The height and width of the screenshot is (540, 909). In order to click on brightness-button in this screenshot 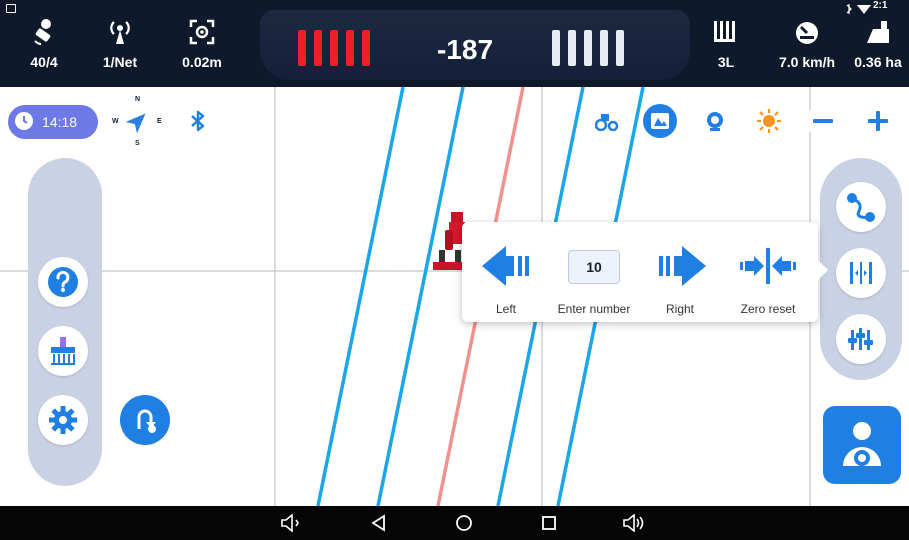, I will do `click(769, 121)`.